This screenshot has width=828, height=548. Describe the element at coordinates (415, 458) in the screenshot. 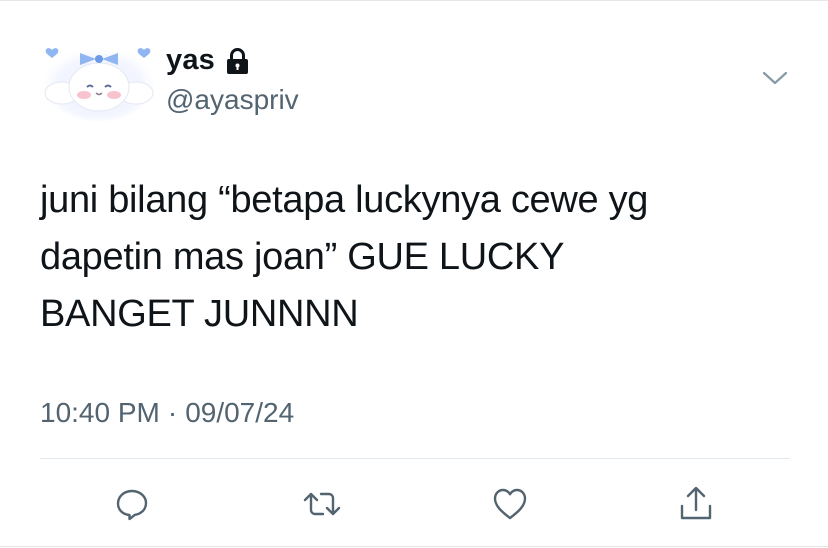

I see `action-divider` at that location.